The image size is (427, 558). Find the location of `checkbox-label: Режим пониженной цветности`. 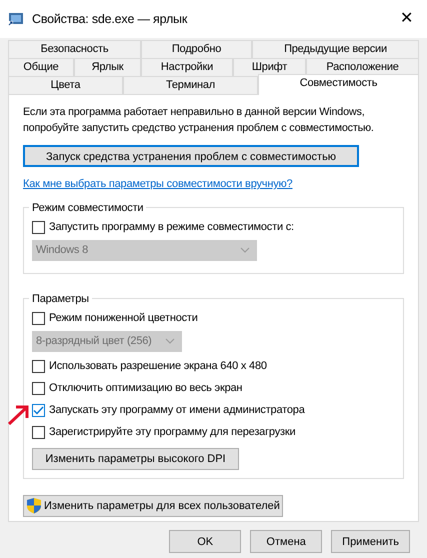

checkbox-label: Режим пониженной цветности is located at coordinates (123, 318).